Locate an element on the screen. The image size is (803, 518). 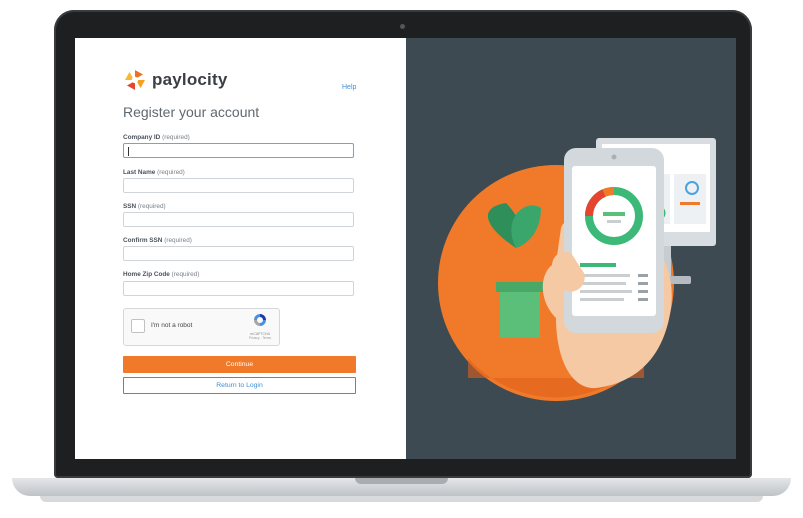
laptop-base-shadow is located at coordinates (401, 499).